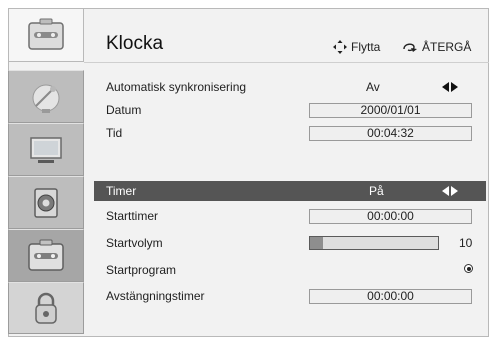  Describe the element at coordinates (366, 47) in the screenshot. I see `move-hint-label: Flytta` at that location.